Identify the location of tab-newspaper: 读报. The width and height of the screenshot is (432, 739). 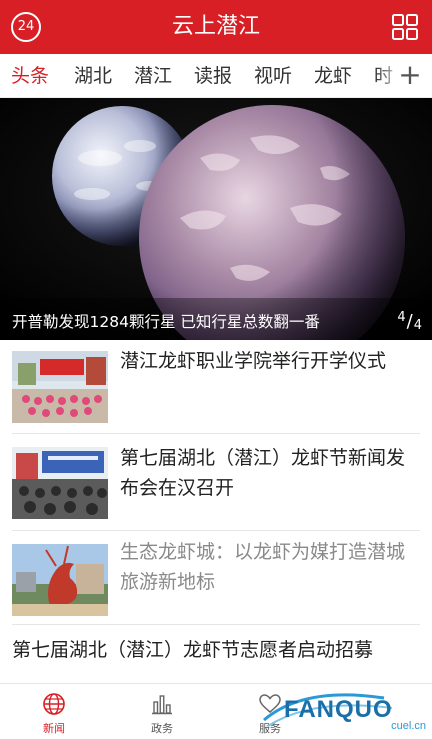
(213, 75).